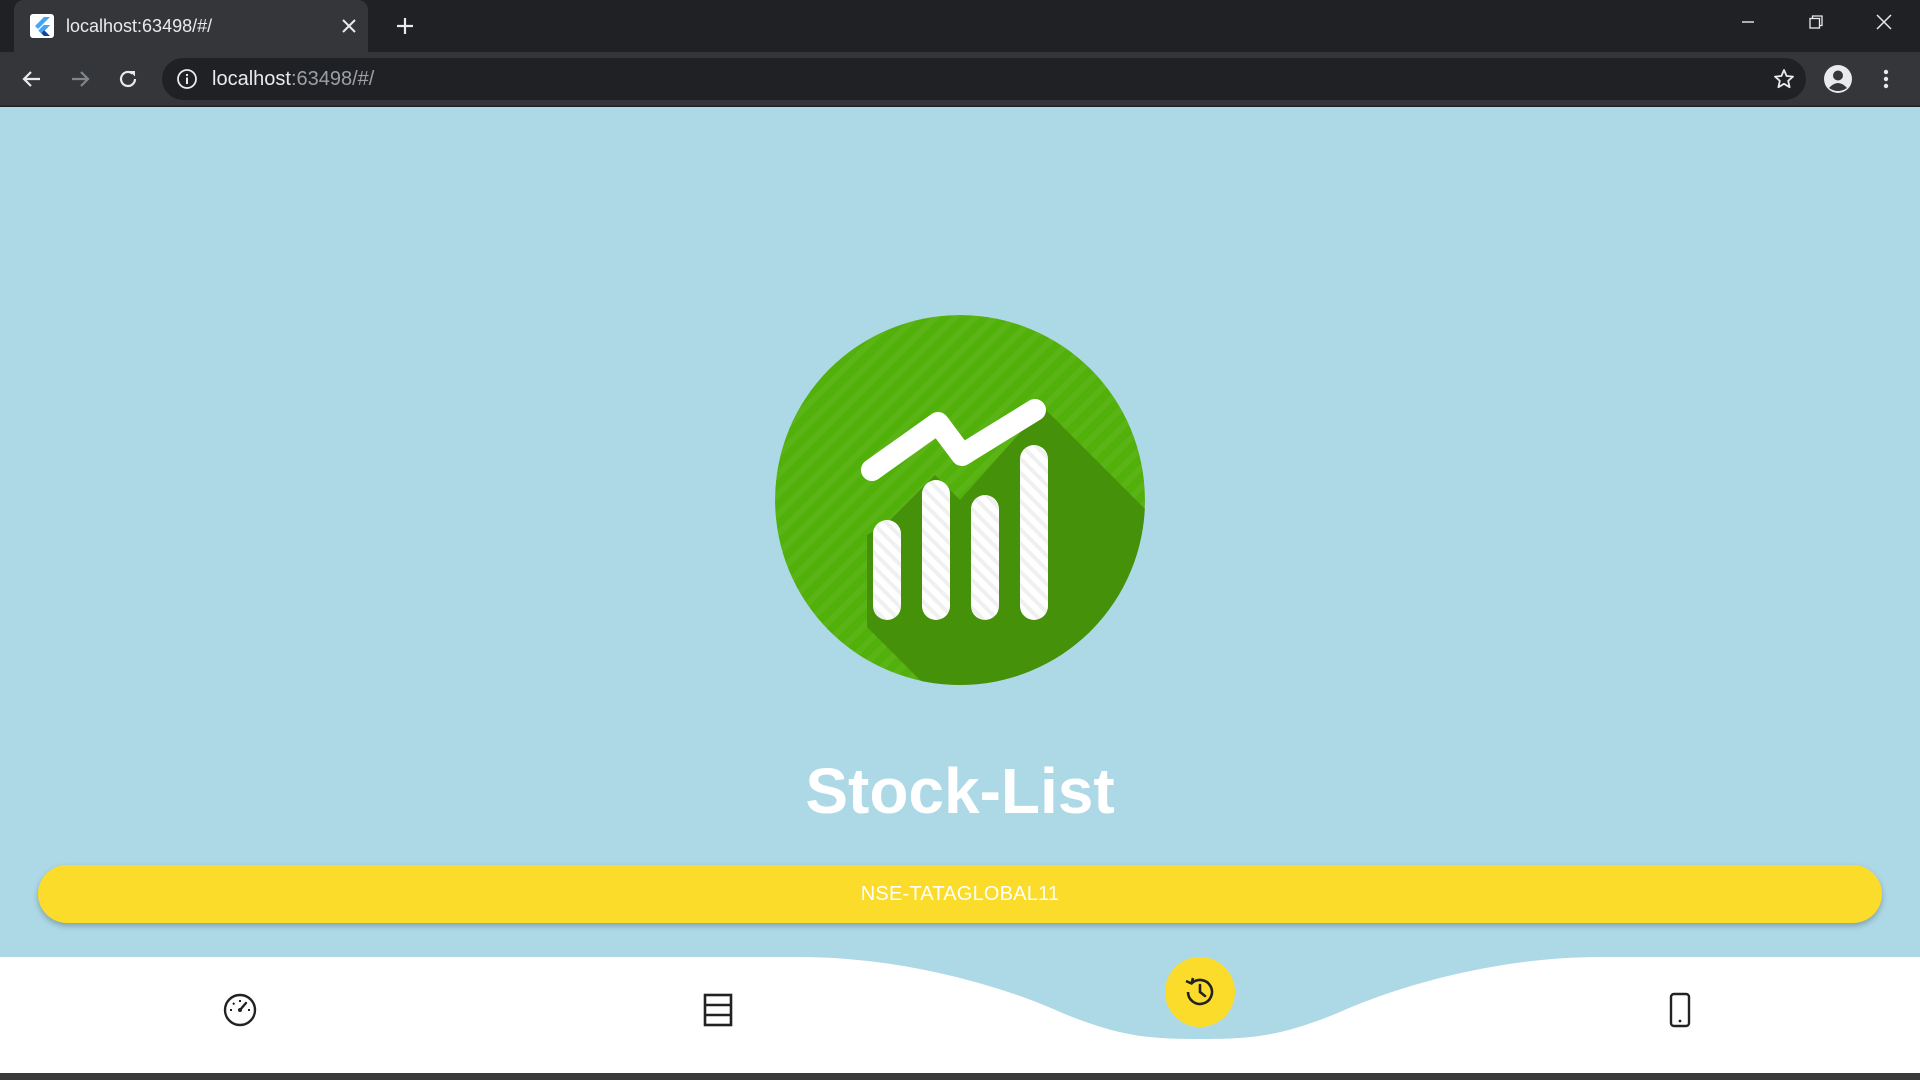  What do you see at coordinates (1838, 79) in the screenshot?
I see `profile-icon` at bounding box center [1838, 79].